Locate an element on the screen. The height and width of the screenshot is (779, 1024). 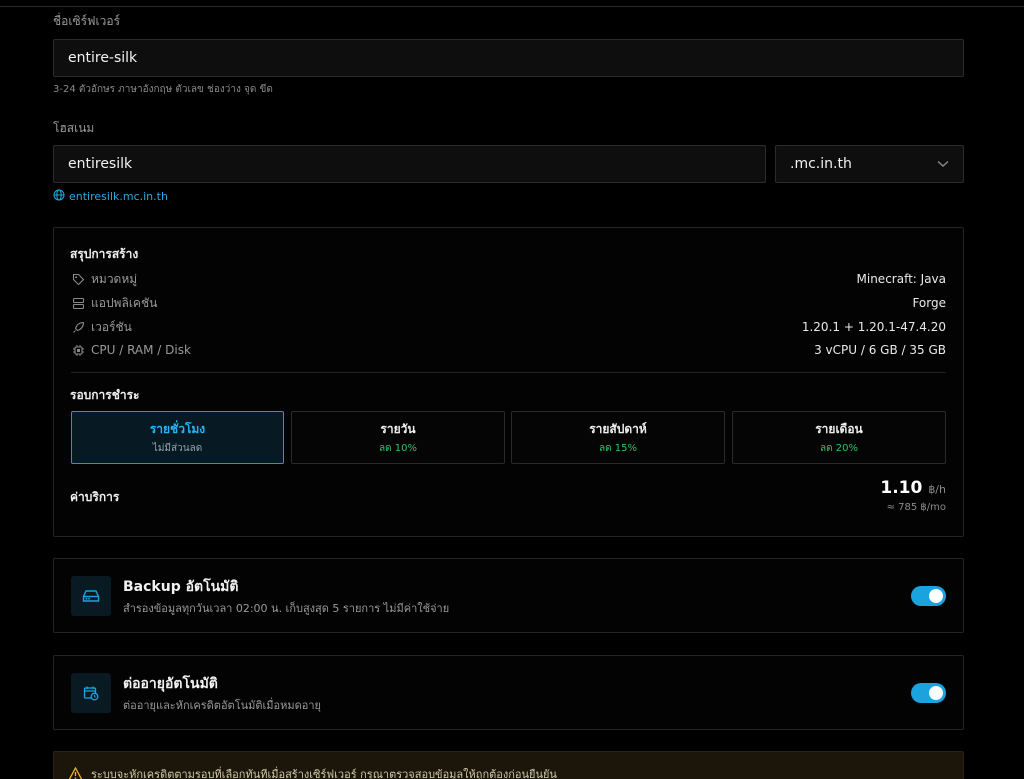
rocket-icon is located at coordinates (78, 327).